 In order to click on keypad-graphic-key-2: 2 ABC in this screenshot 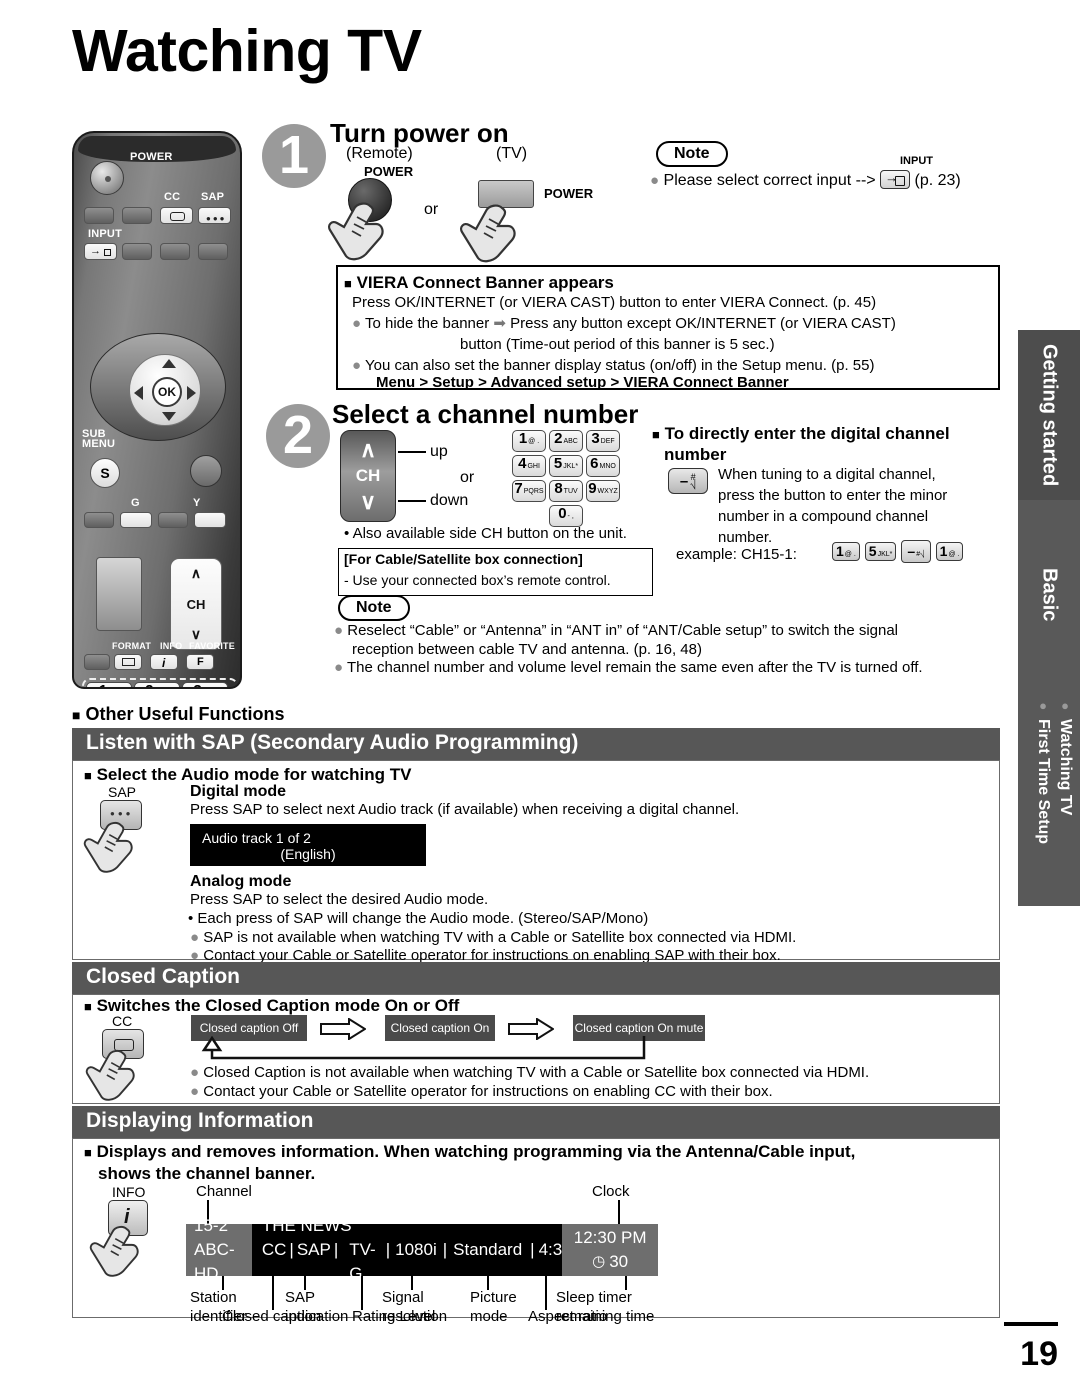, I will do `click(566, 441)`.